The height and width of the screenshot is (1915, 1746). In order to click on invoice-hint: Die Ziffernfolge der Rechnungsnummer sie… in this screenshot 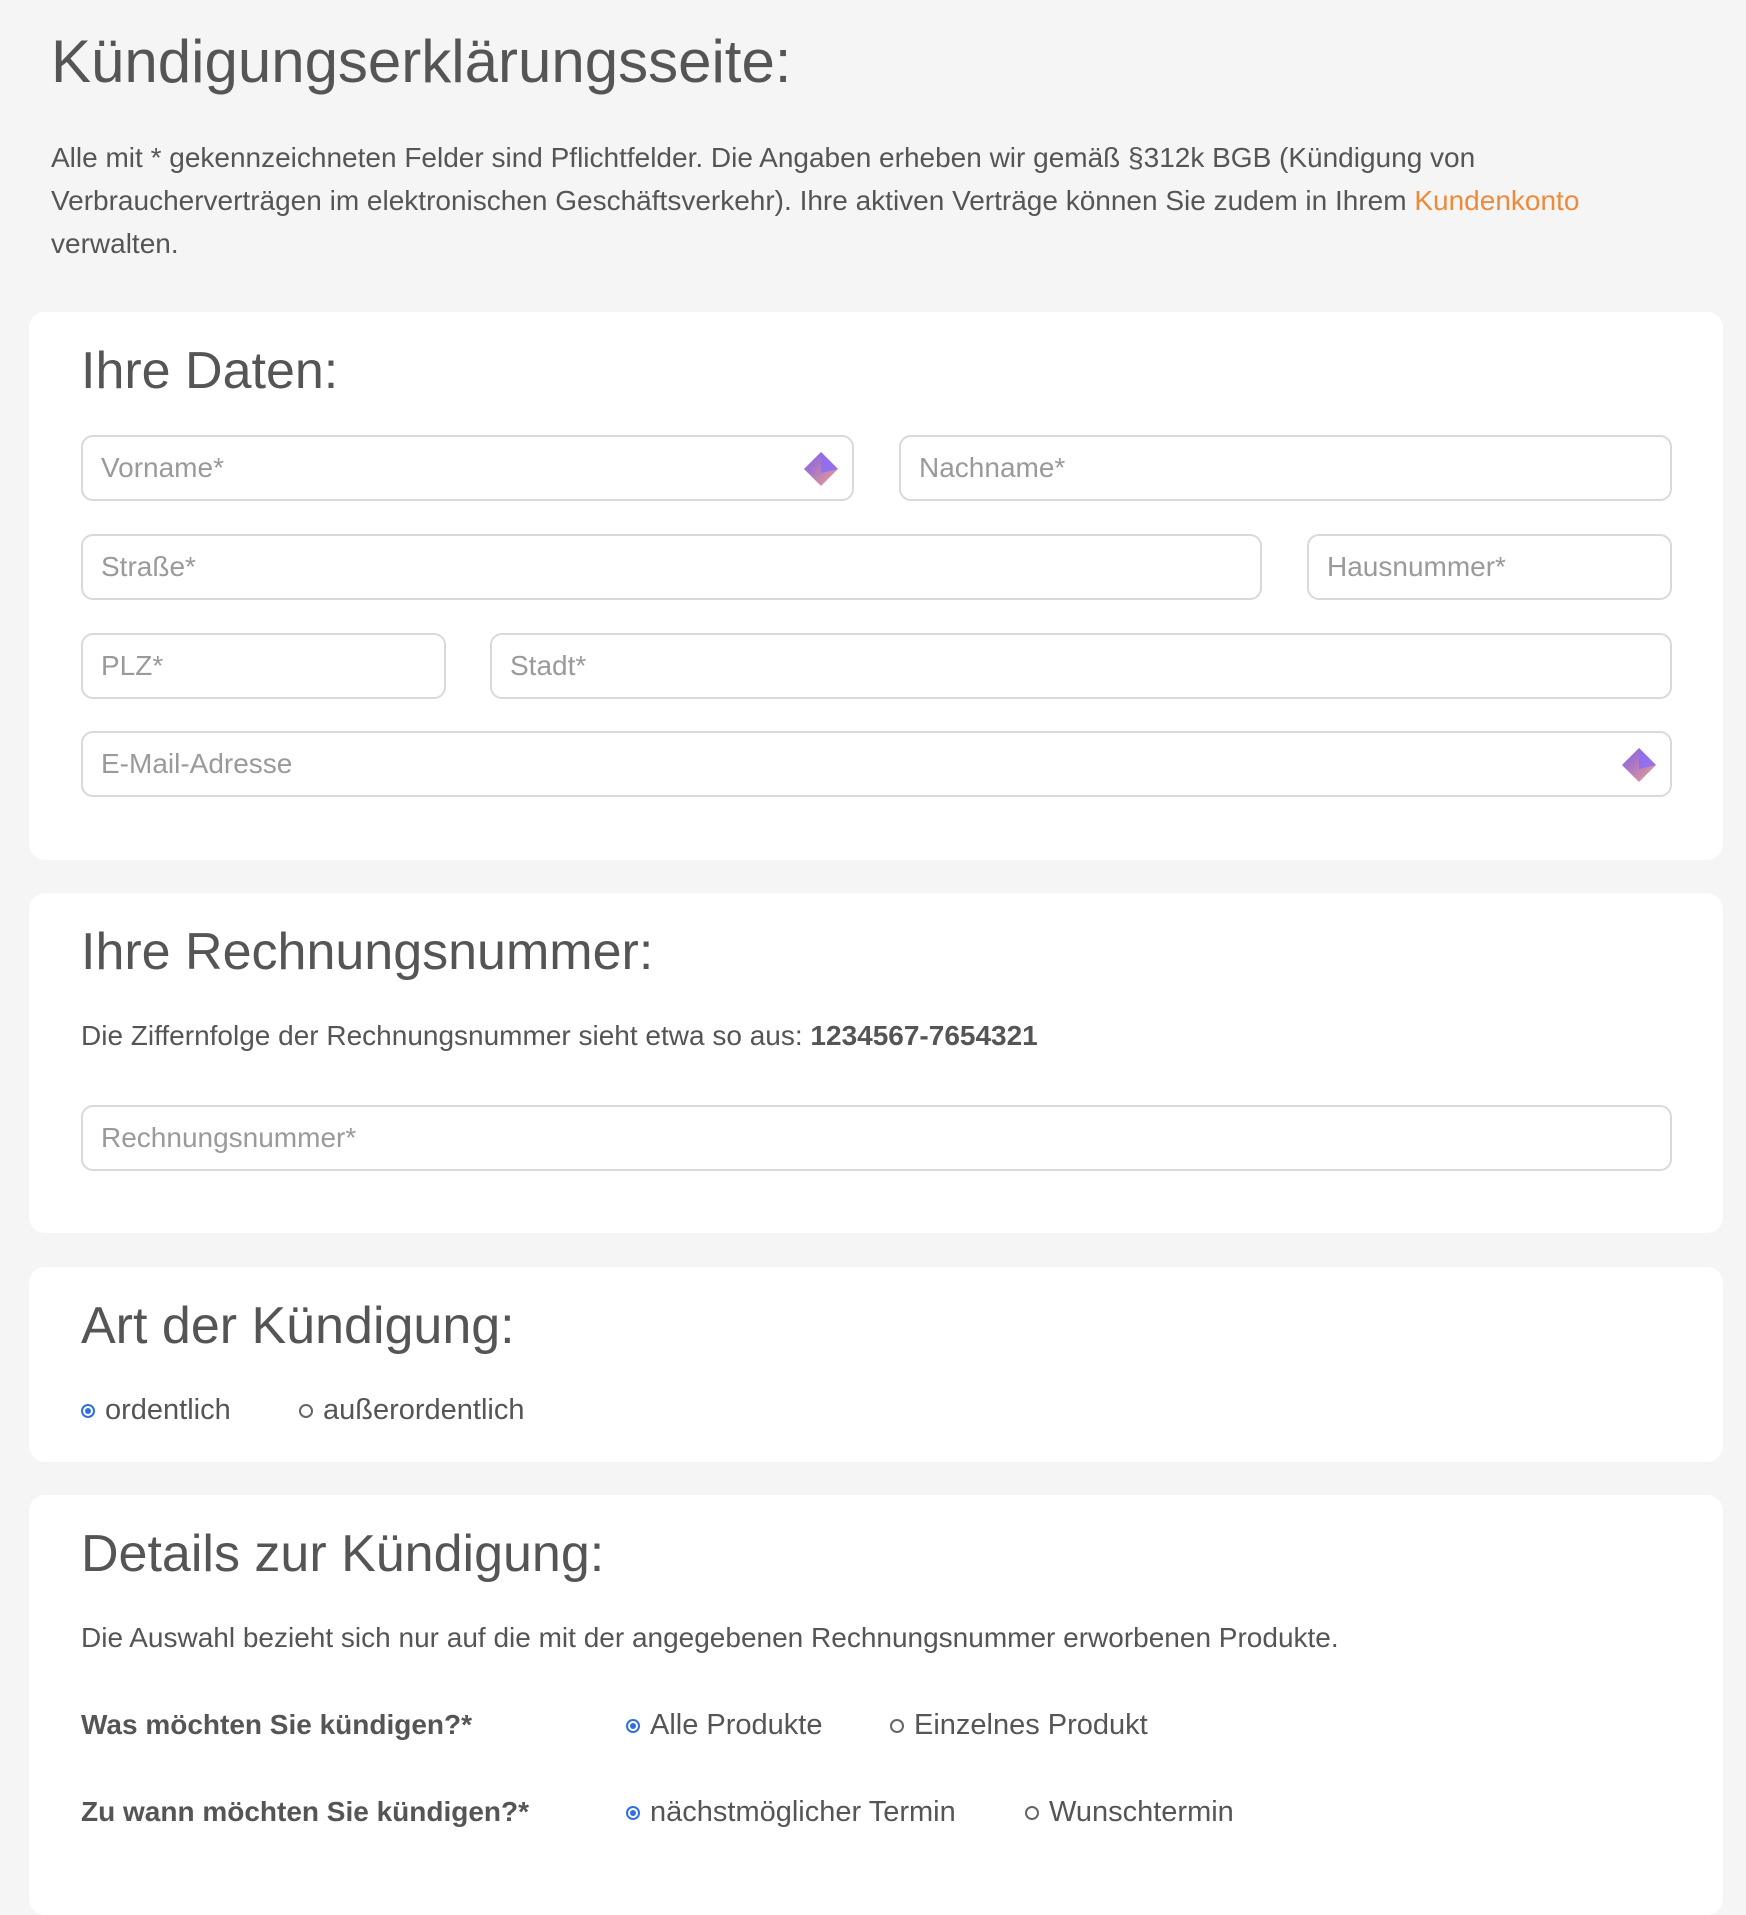, I will do `click(559, 1036)`.